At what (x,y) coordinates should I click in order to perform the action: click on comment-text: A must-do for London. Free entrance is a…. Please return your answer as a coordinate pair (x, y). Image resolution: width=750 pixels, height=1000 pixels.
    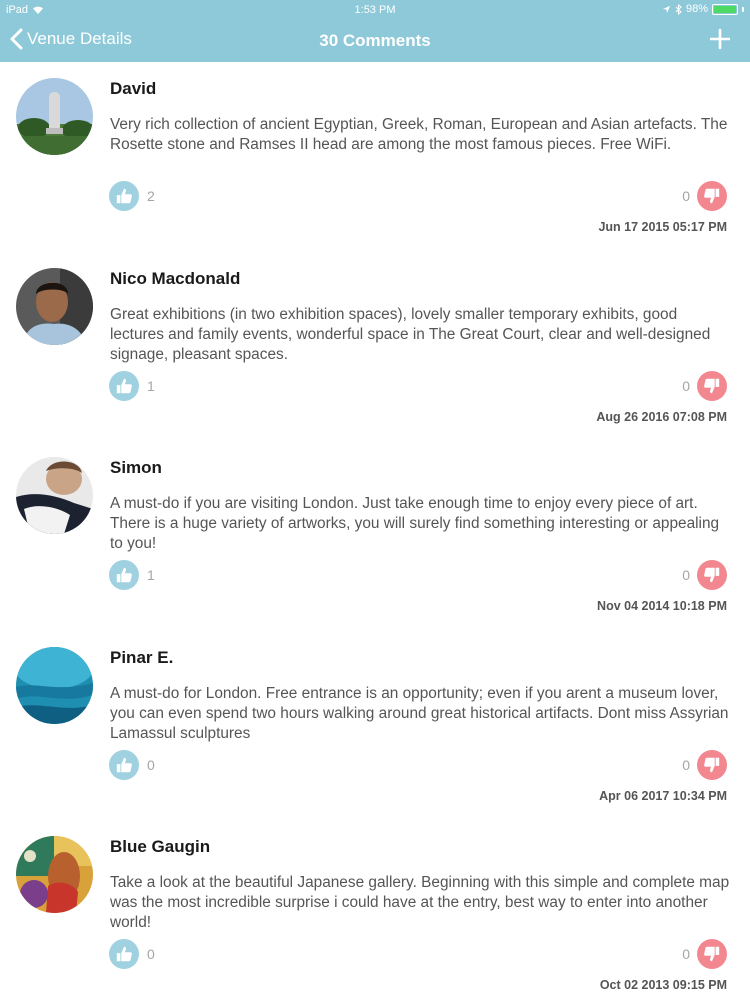
    Looking at the image, I should click on (419, 713).